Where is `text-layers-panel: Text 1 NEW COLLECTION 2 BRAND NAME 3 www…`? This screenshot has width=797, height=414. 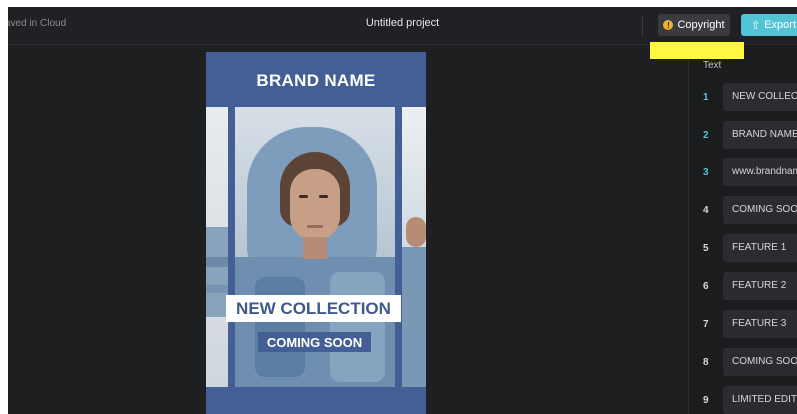 text-layers-panel: Text 1 NEW COLLECTION 2 BRAND NAME 3 www… is located at coordinates (742, 229).